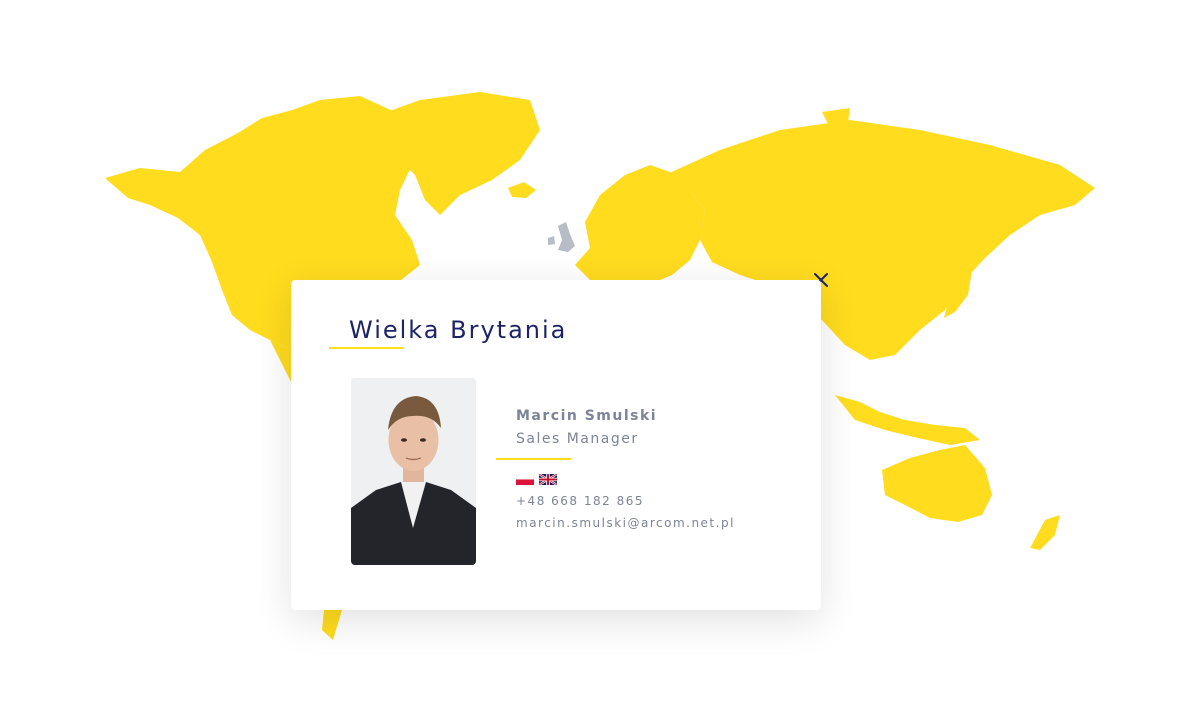 Image resolution: width=1200 pixels, height=701 pixels. Describe the element at coordinates (525, 479) in the screenshot. I see `poland-flag-icon` at that location.